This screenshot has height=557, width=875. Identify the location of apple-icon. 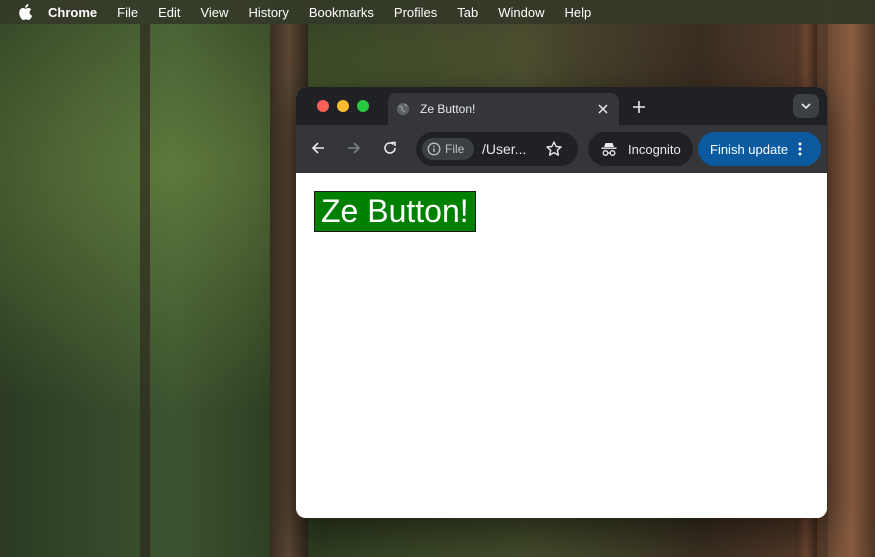
(26, 12).